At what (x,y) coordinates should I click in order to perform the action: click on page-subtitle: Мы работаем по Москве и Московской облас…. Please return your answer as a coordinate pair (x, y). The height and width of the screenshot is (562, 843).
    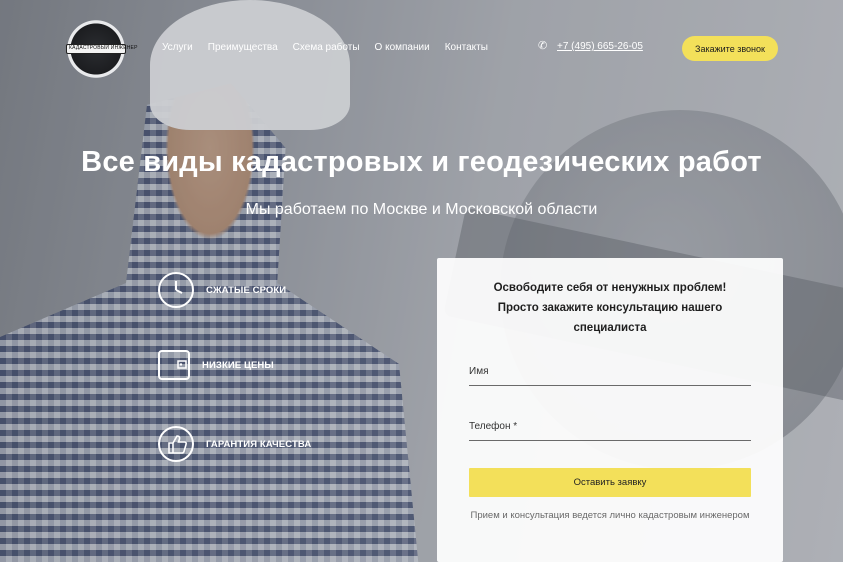
    Looking at the image, I should click on (421, 209).